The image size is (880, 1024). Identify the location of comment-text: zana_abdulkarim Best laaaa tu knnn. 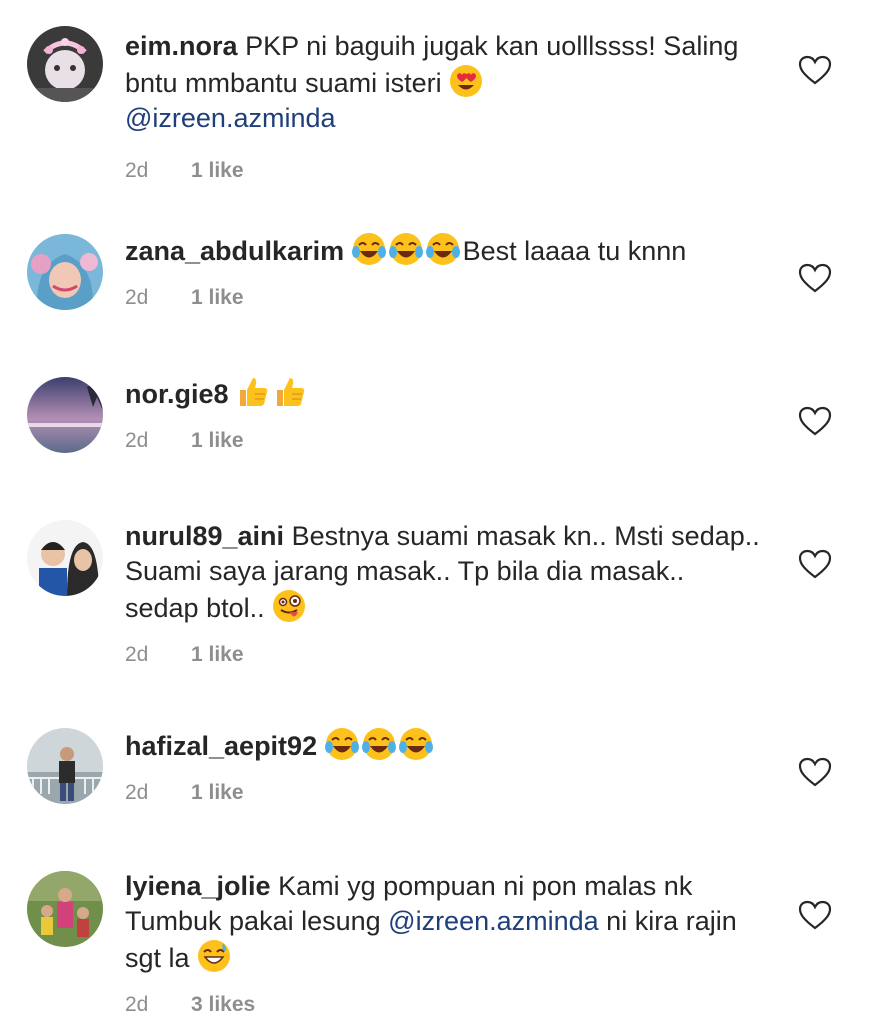
(445, 250).